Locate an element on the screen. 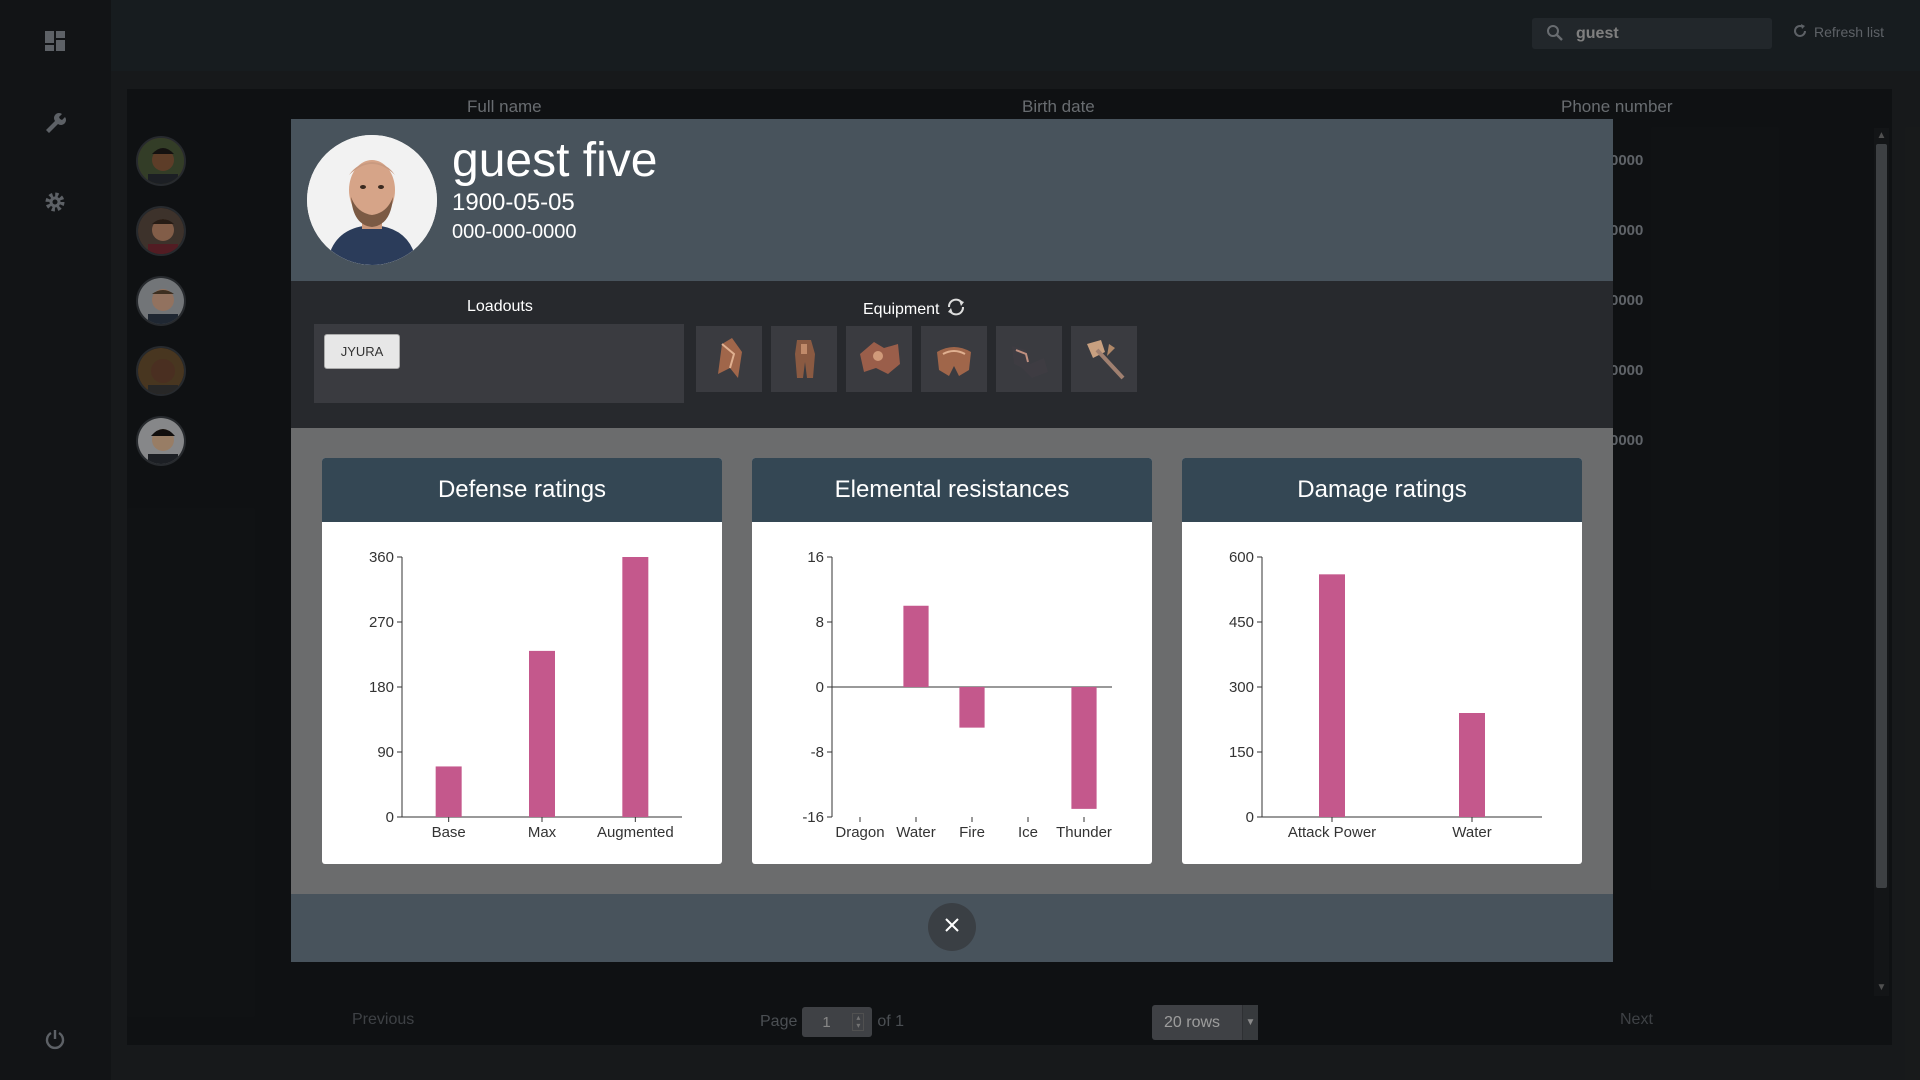 The height and width of the screenshot is (1080, 1920). guest-name: guest five is located at coordinates (555, 160).